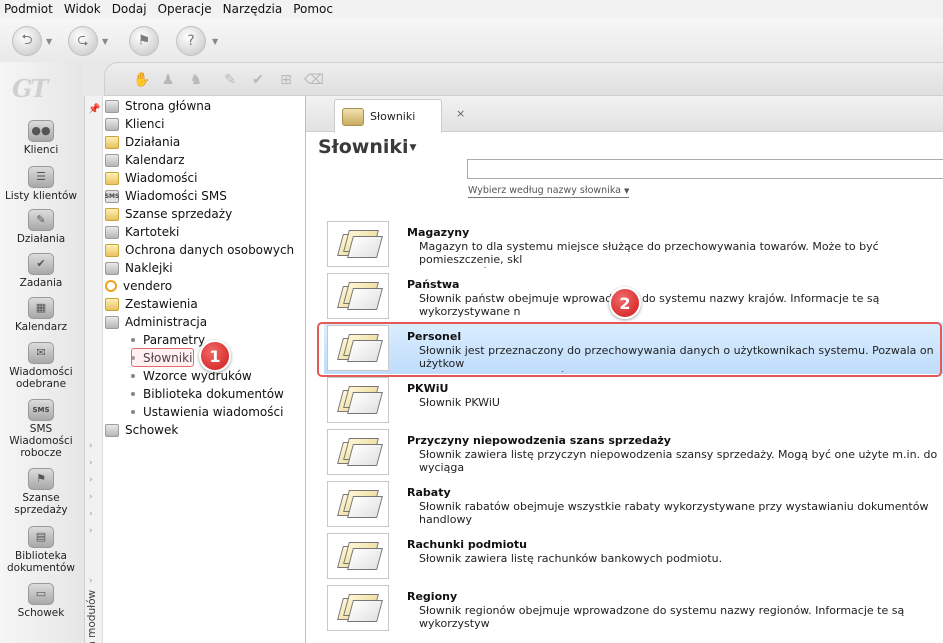  What do you see at coordinates (142, 142) in the screenshot?
I see `tree-item-dzialania: Działania` at bounding box center [142, 142].